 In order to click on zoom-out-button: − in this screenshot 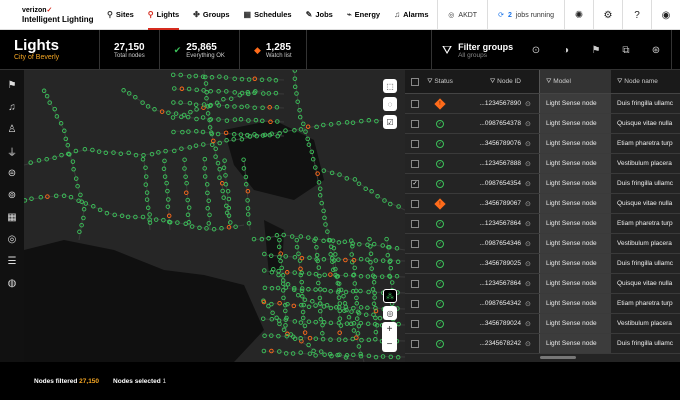, I will do `click(389, 344)`.